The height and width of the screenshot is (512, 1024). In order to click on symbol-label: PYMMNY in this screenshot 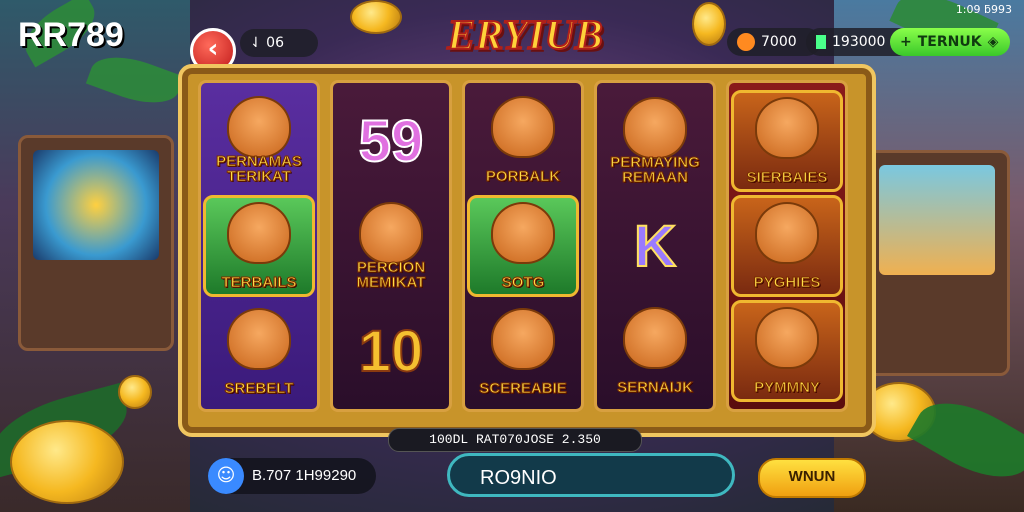, I will do `click(787, 387)`.